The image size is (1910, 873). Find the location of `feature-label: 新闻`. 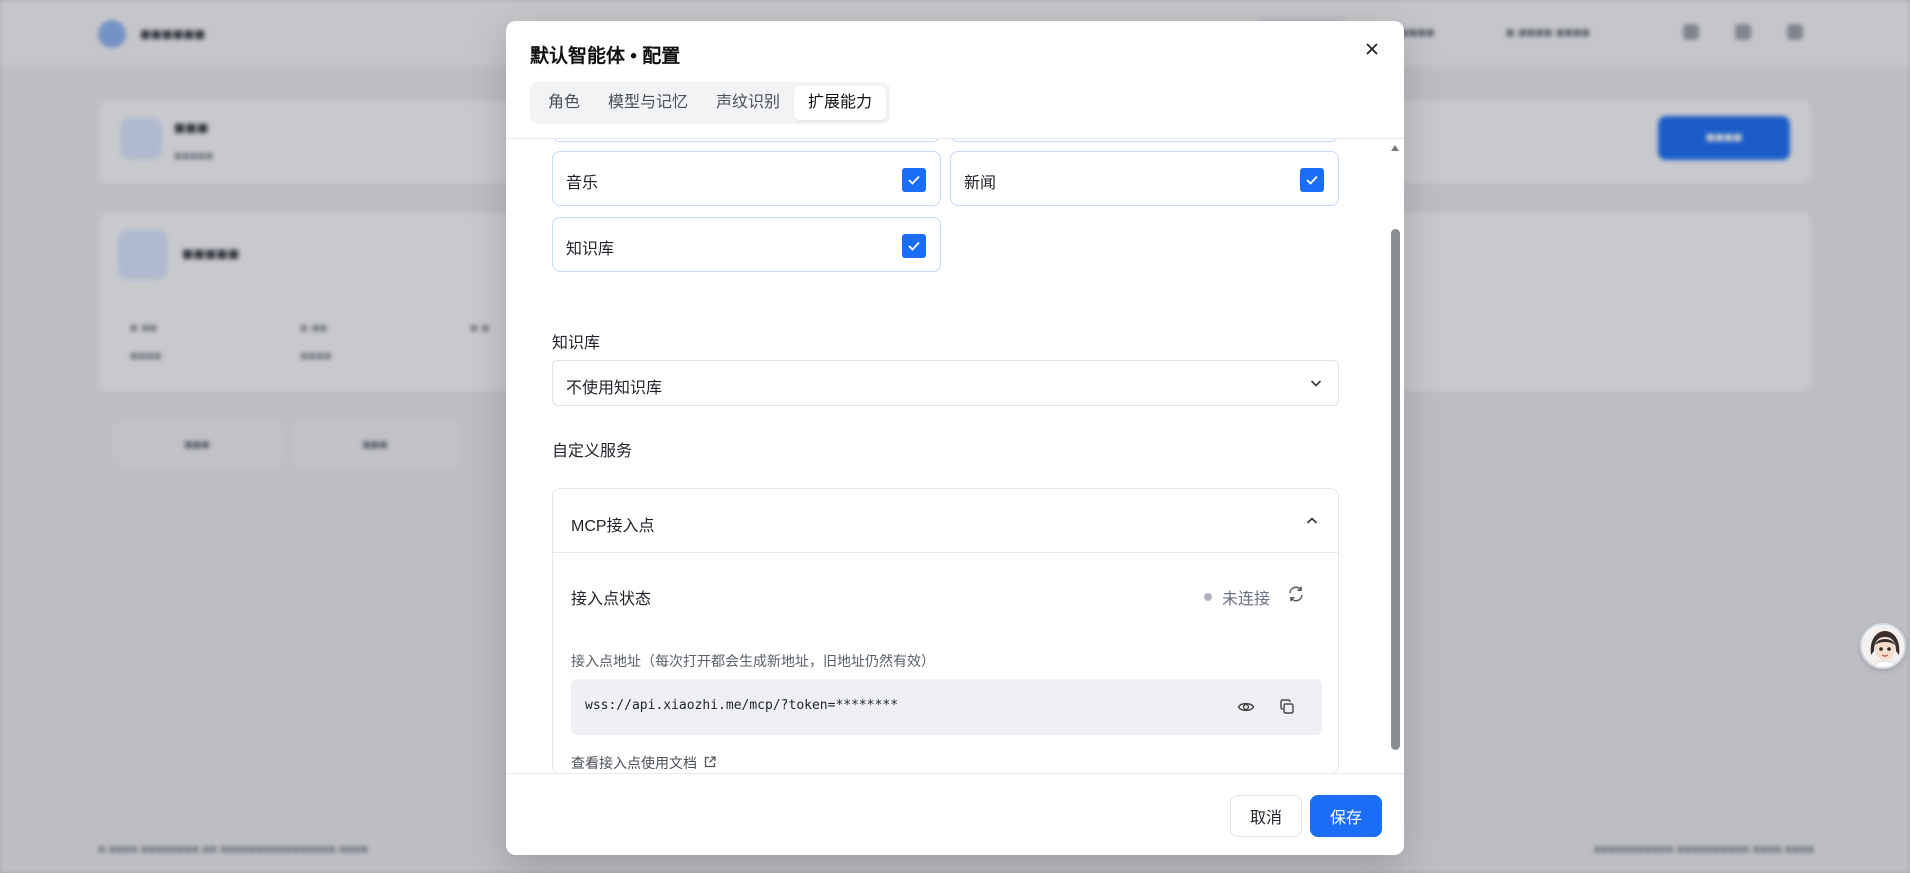

feature-label: 新闻 is located at coordinates (980, 183).